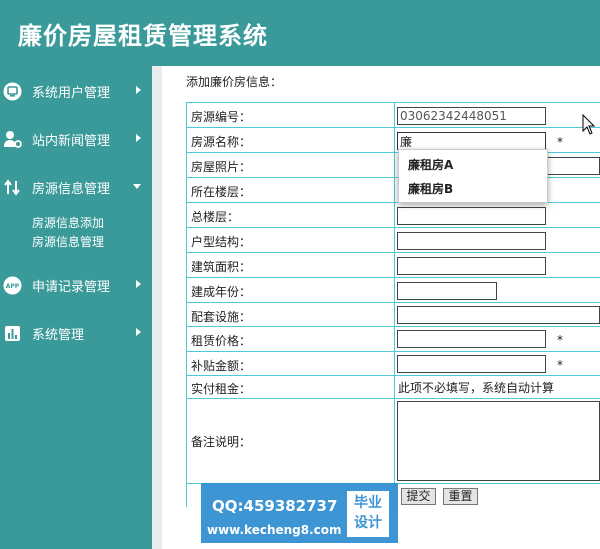  Describe the element at coordinates (471, 141) in the screenshot. I see `house-name-input` at that location.